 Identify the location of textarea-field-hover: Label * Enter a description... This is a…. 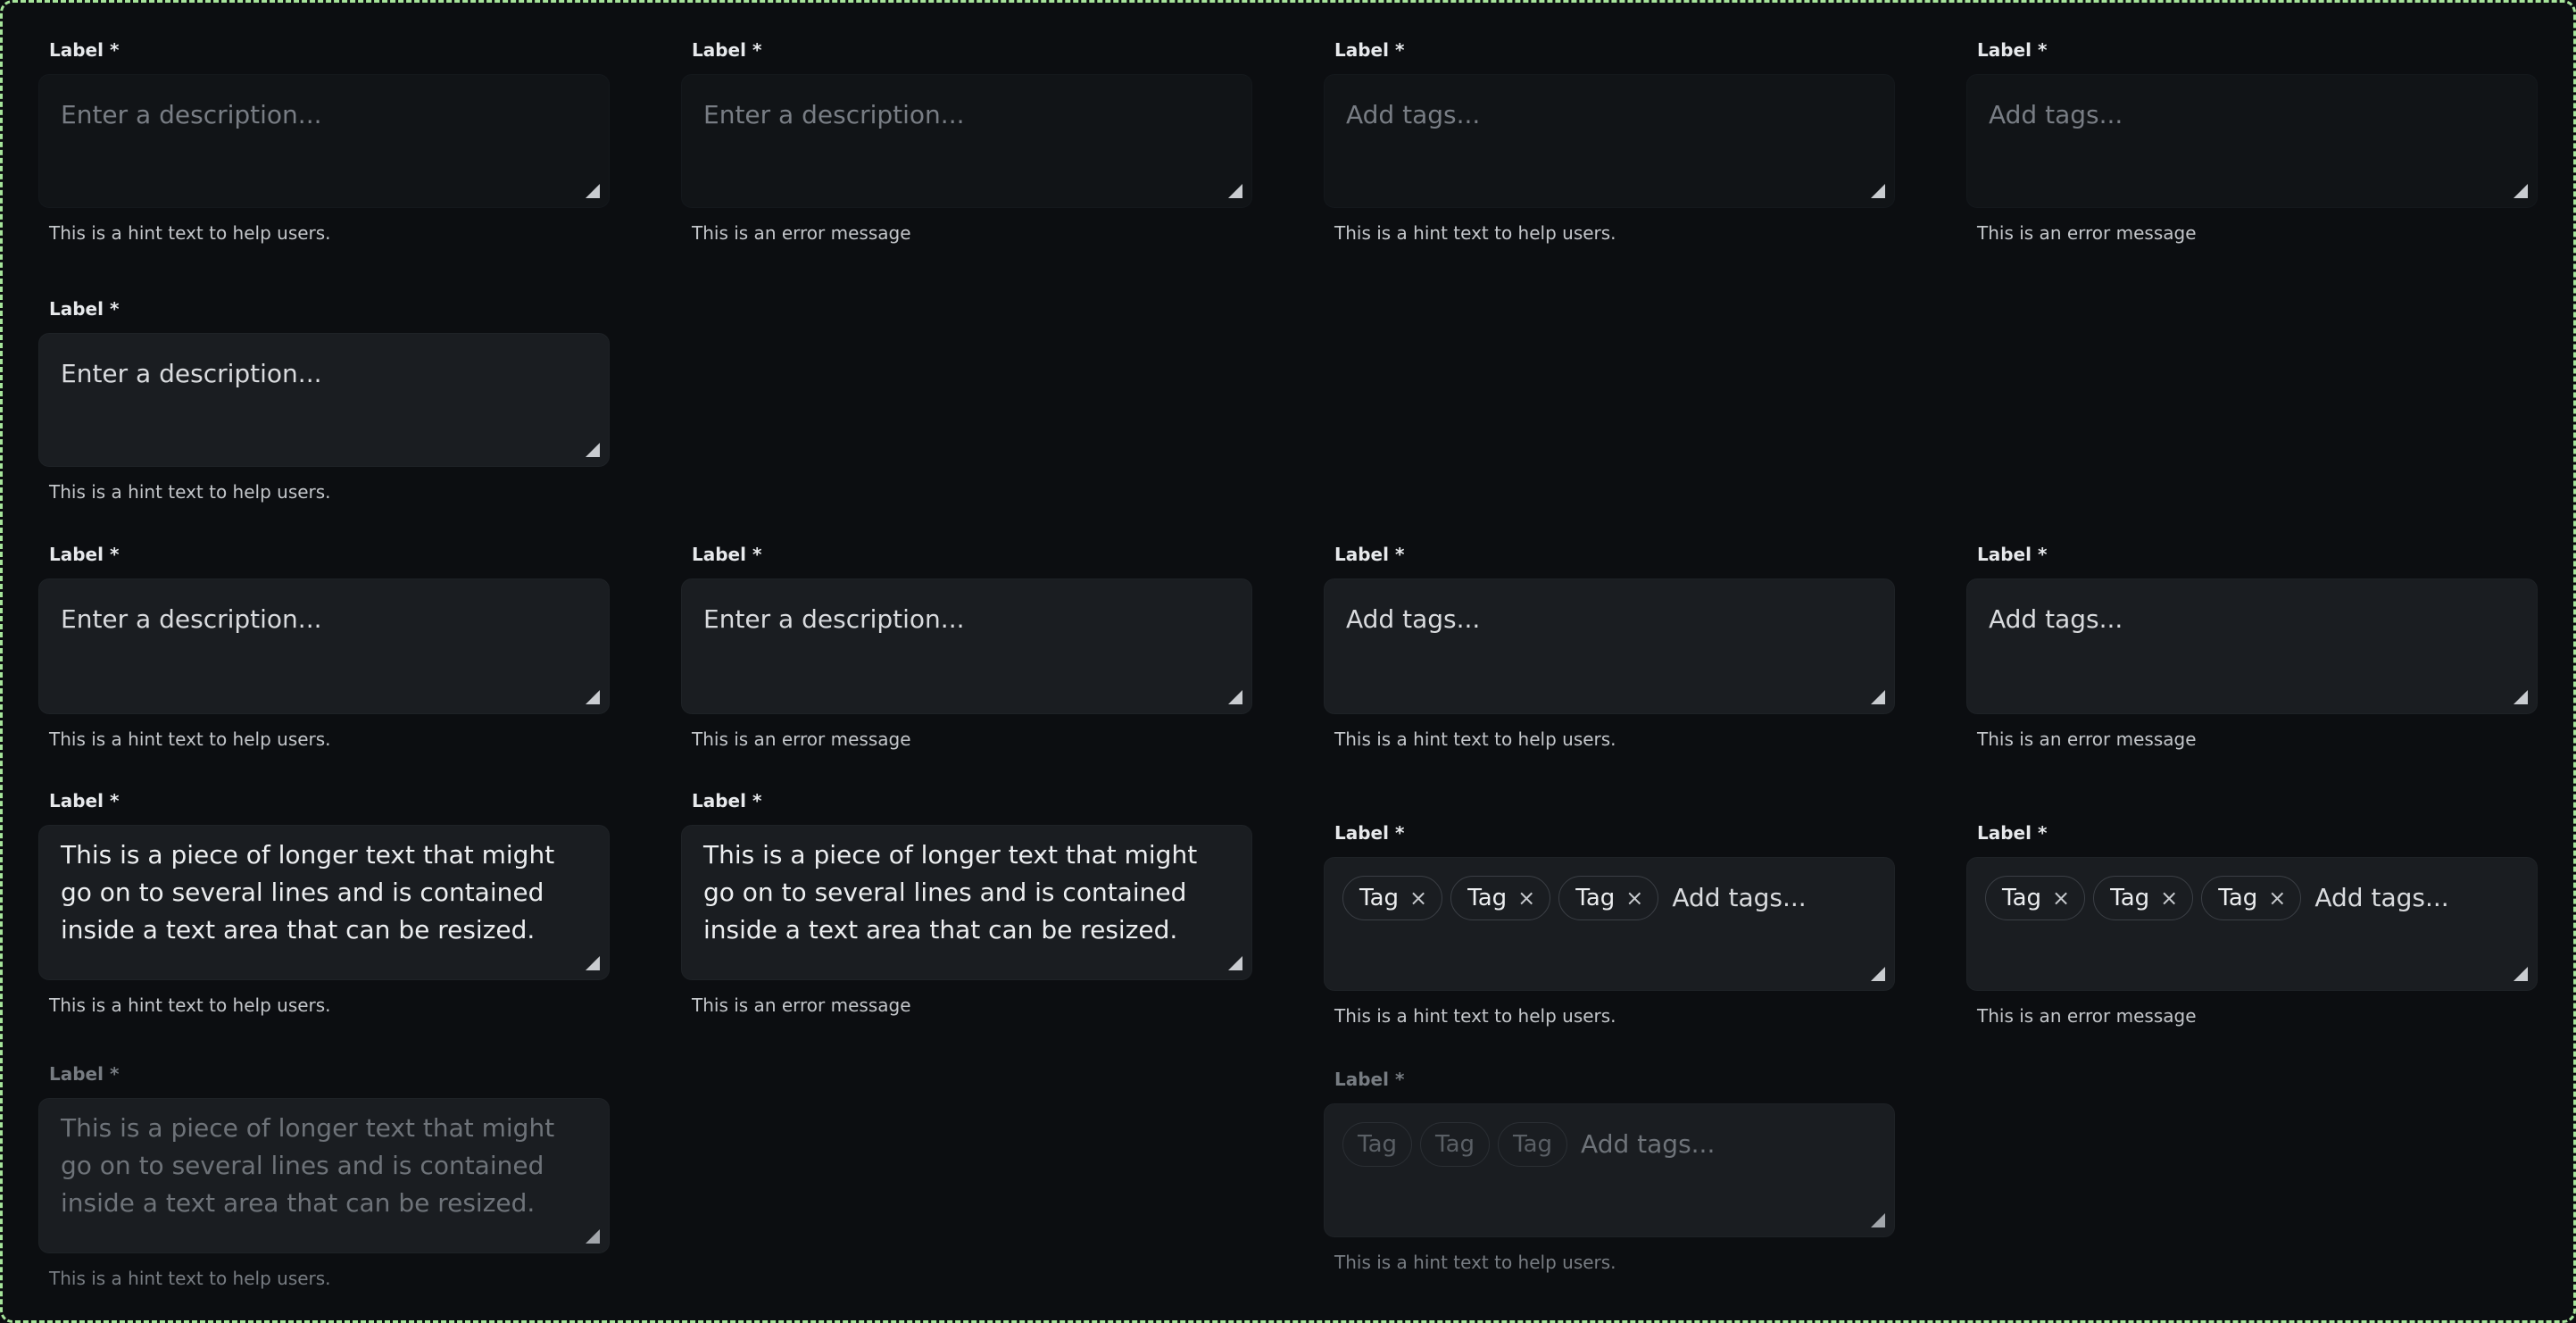
(324, 400).